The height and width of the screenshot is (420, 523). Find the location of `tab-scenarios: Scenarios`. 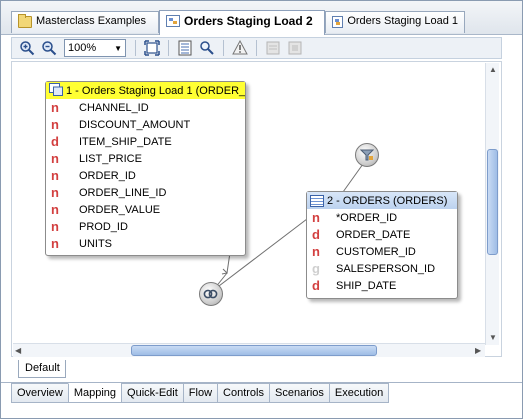

tab-scenarios: Scenarios is located at coordinates (299, 393).